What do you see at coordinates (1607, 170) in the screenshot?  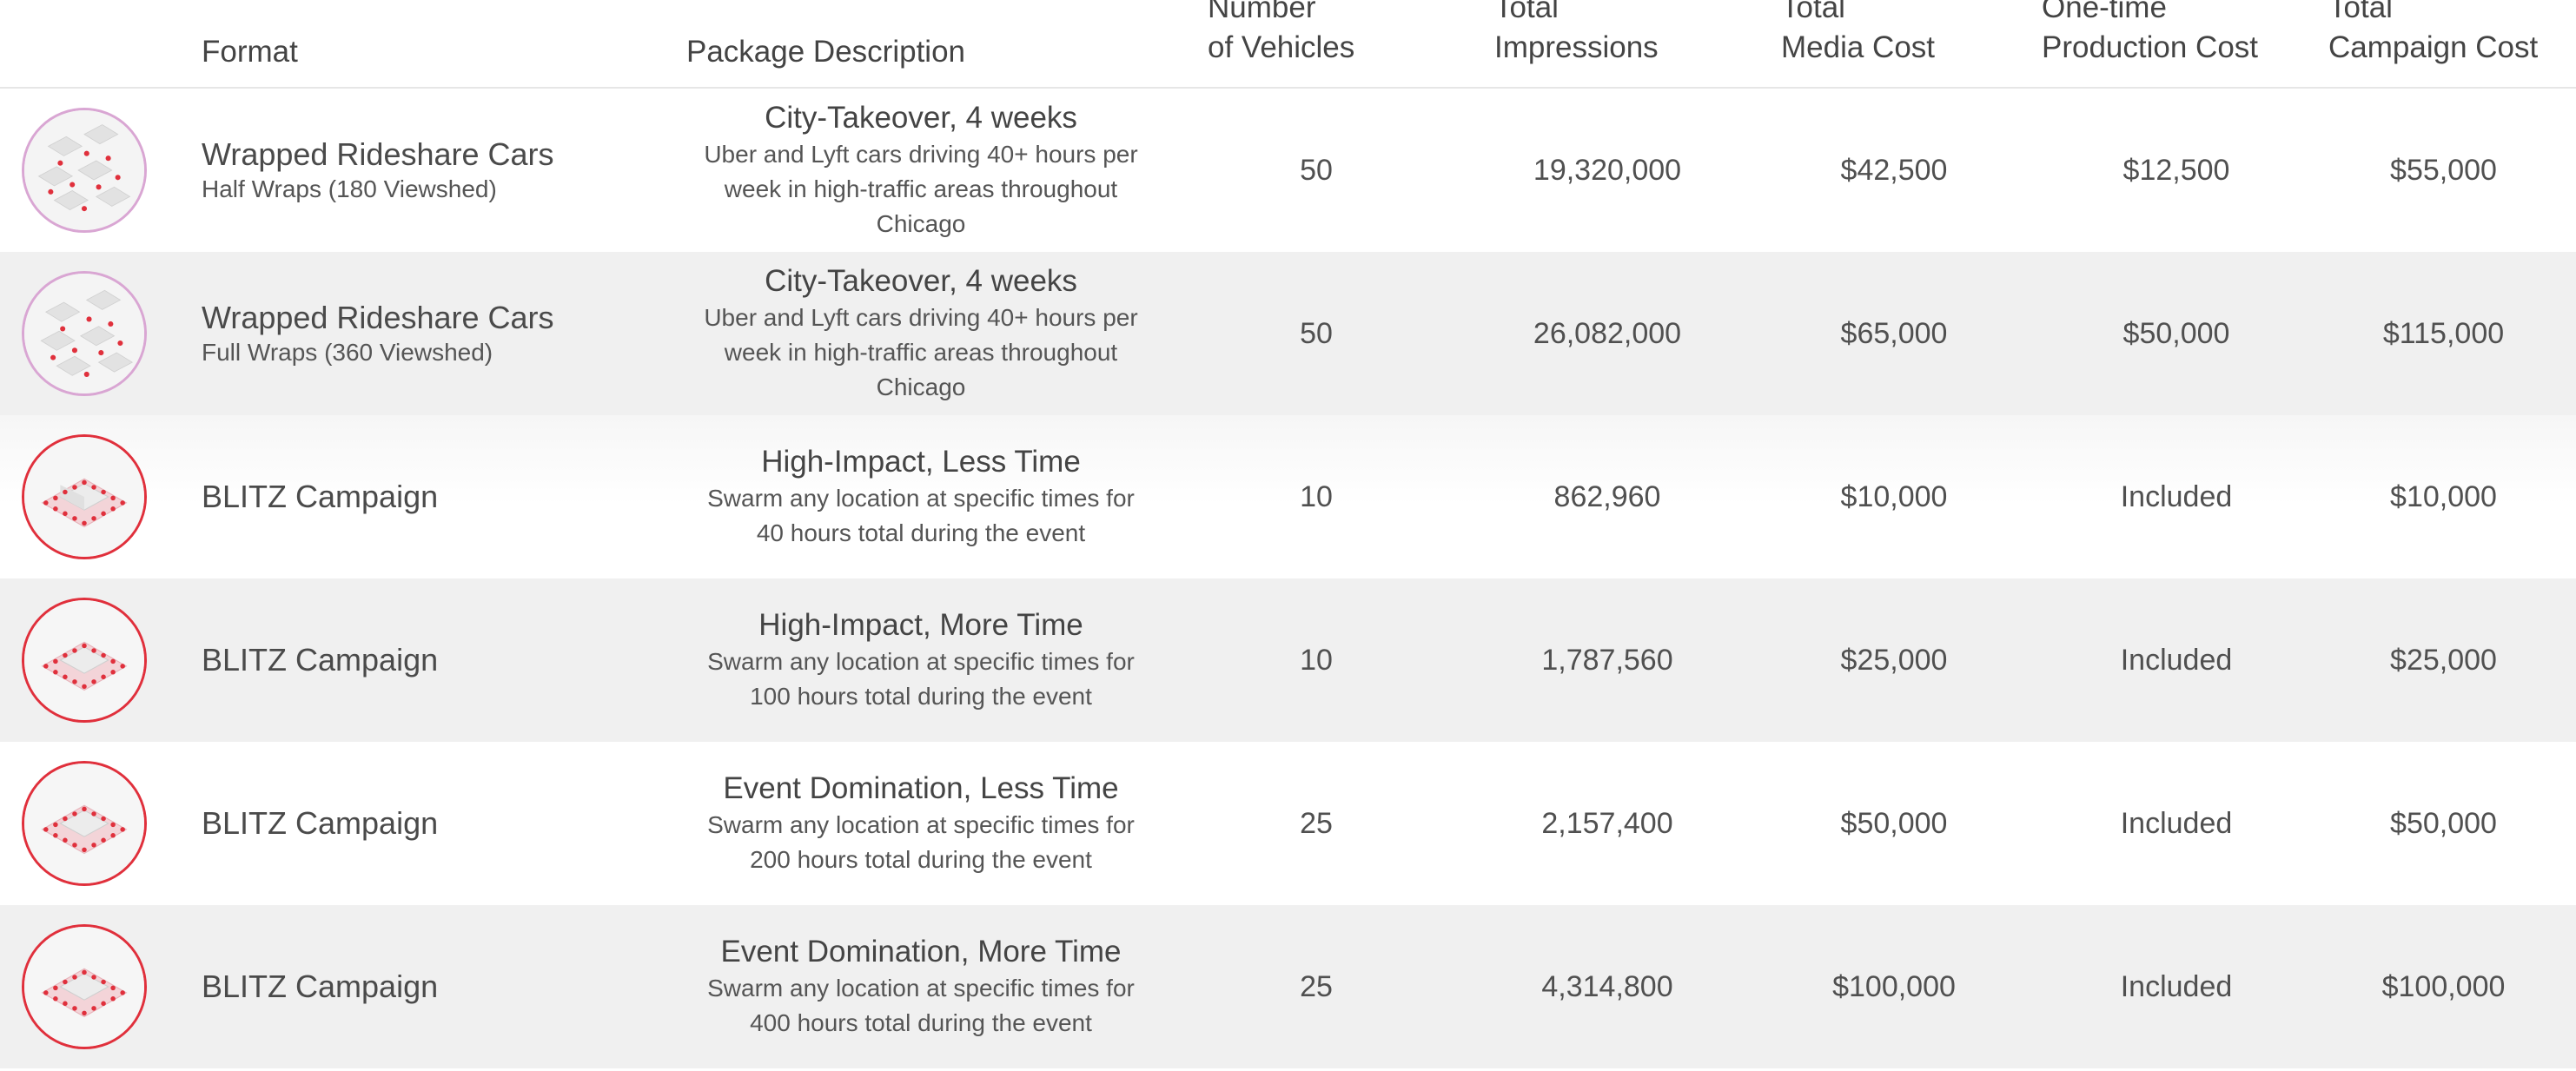 I see `impressions-cell: 19,320,000` at bounding box center [1607, 170].